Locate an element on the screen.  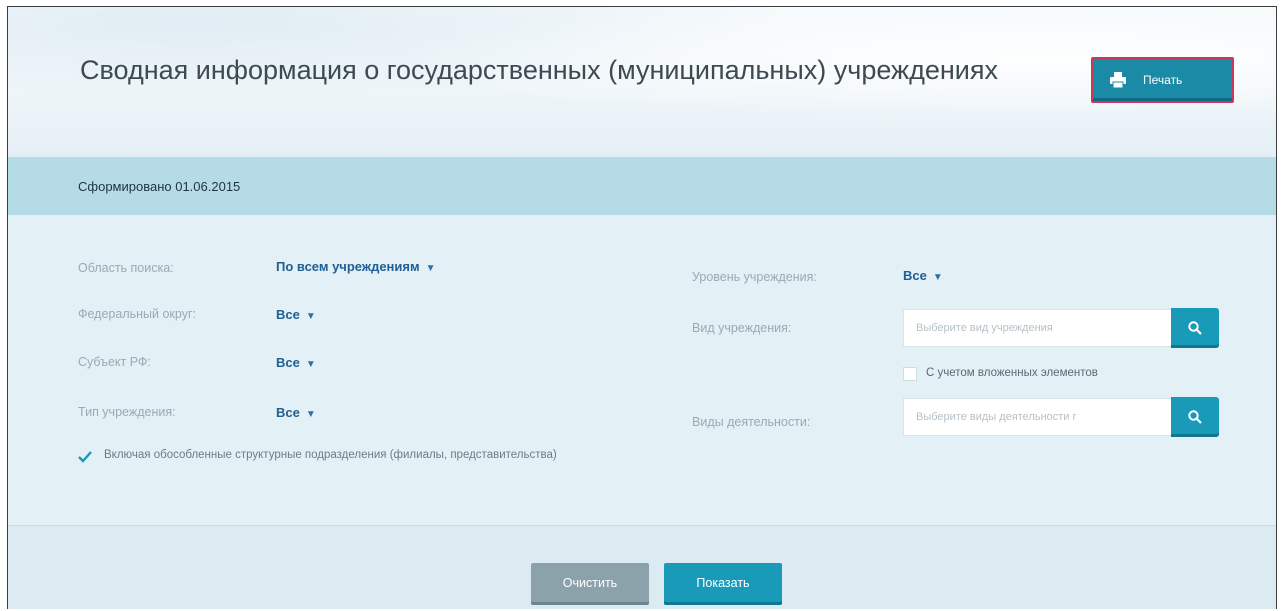
subject-rf-dropdown: Все ▼ is located at coordinates (296, 362).